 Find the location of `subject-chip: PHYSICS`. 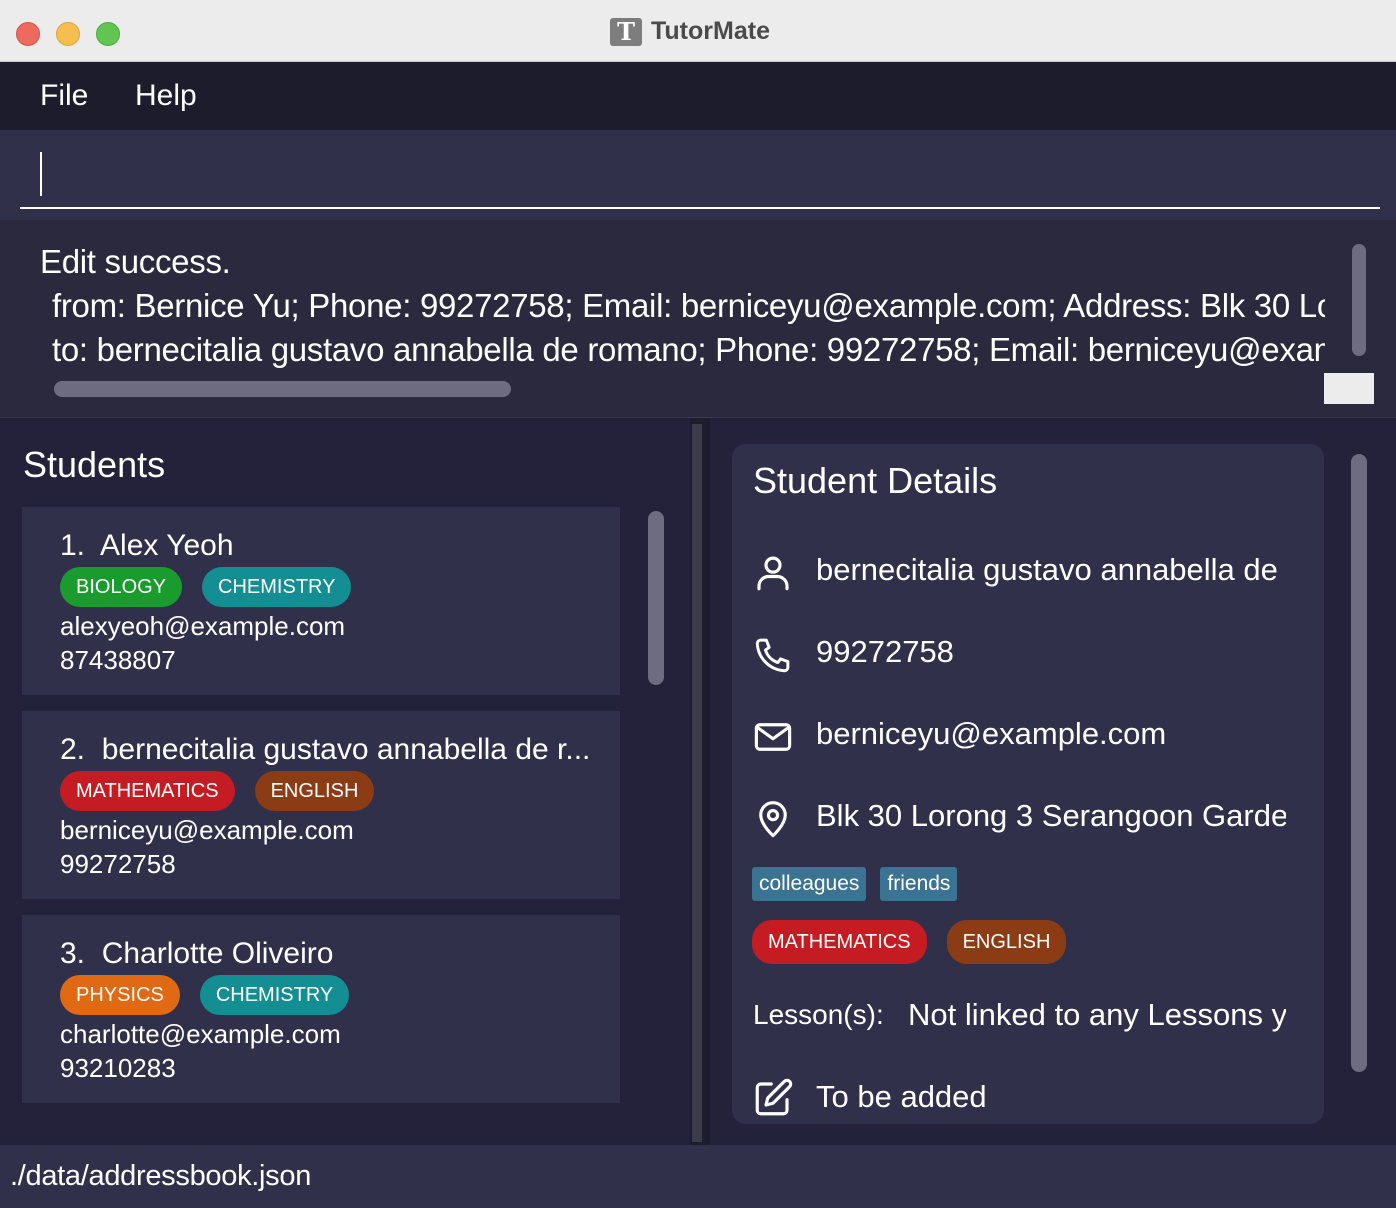

subject-chip: PHYSICS is located at coordinates (120, 995).